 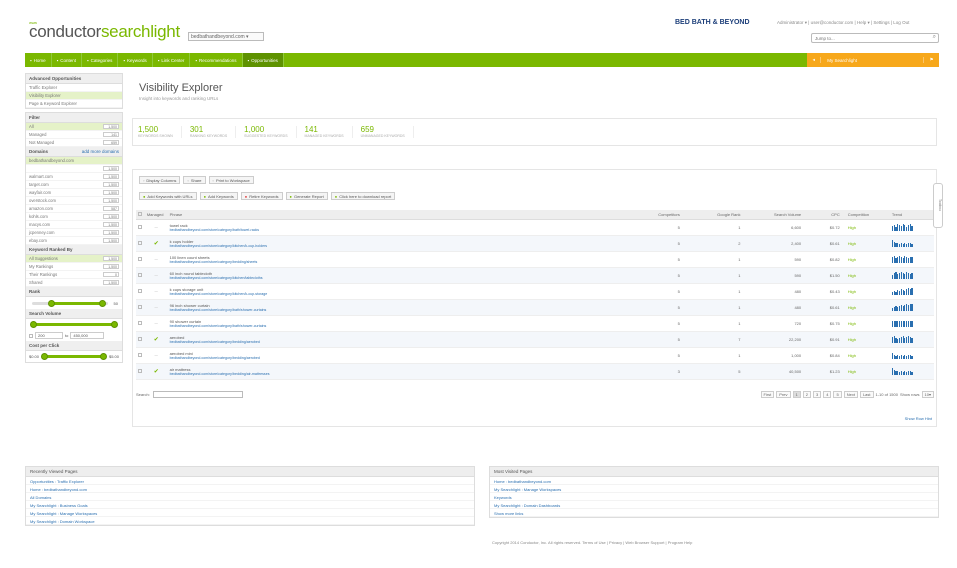 What do you see at coordinates (931, 60) in the screenshot?
I see `flag-icon: ⚑` at bounding box center [931, 60].